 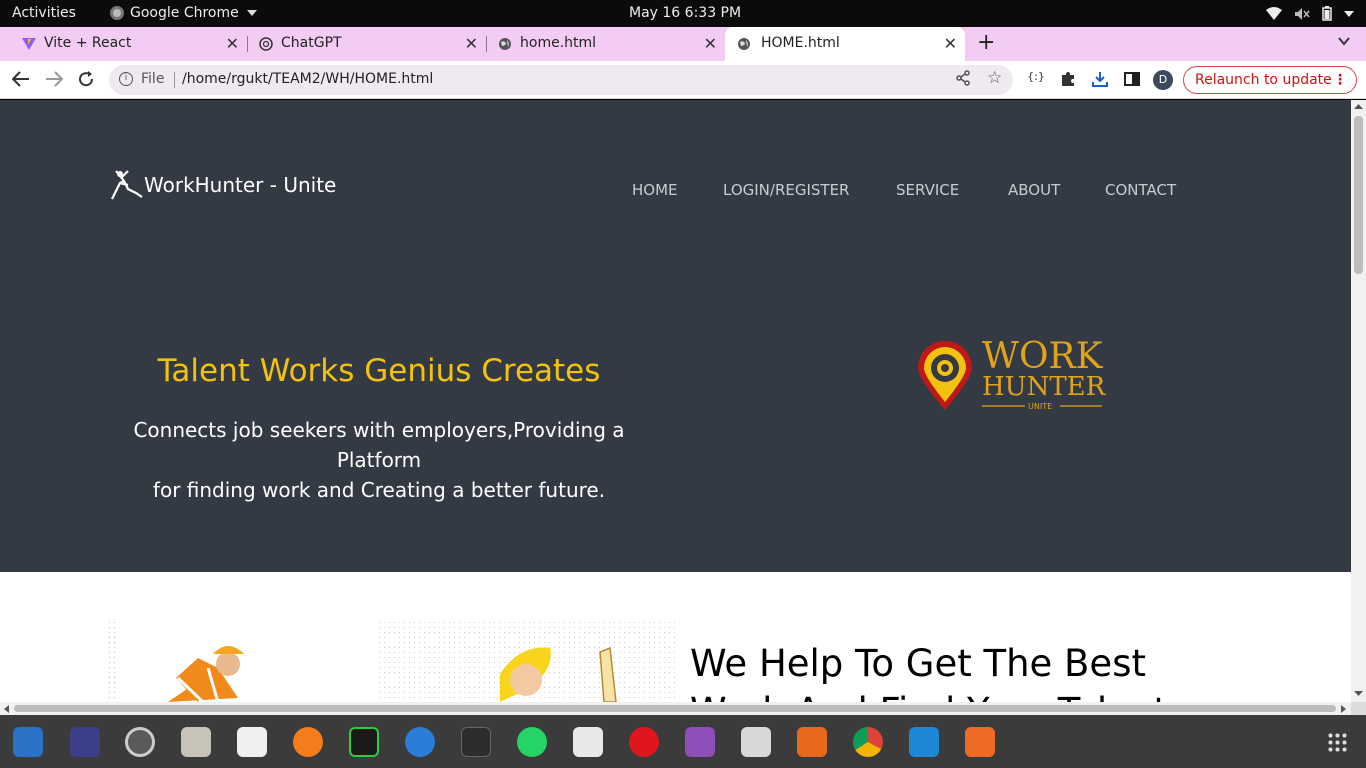 I want to click on nav-contact: CONTACT, so click(x=1140, y=190).